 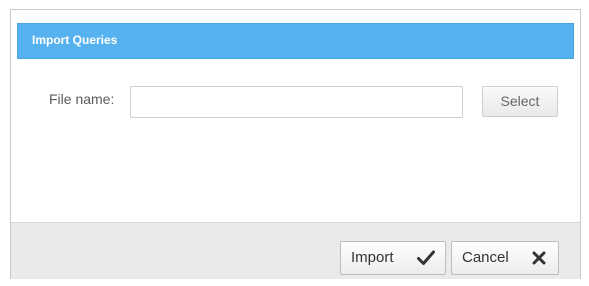 What do you see at coordinates (75, 40) in the screenshot?
I see `dialog-title: Import Queries` at bounding box center [75, 40].